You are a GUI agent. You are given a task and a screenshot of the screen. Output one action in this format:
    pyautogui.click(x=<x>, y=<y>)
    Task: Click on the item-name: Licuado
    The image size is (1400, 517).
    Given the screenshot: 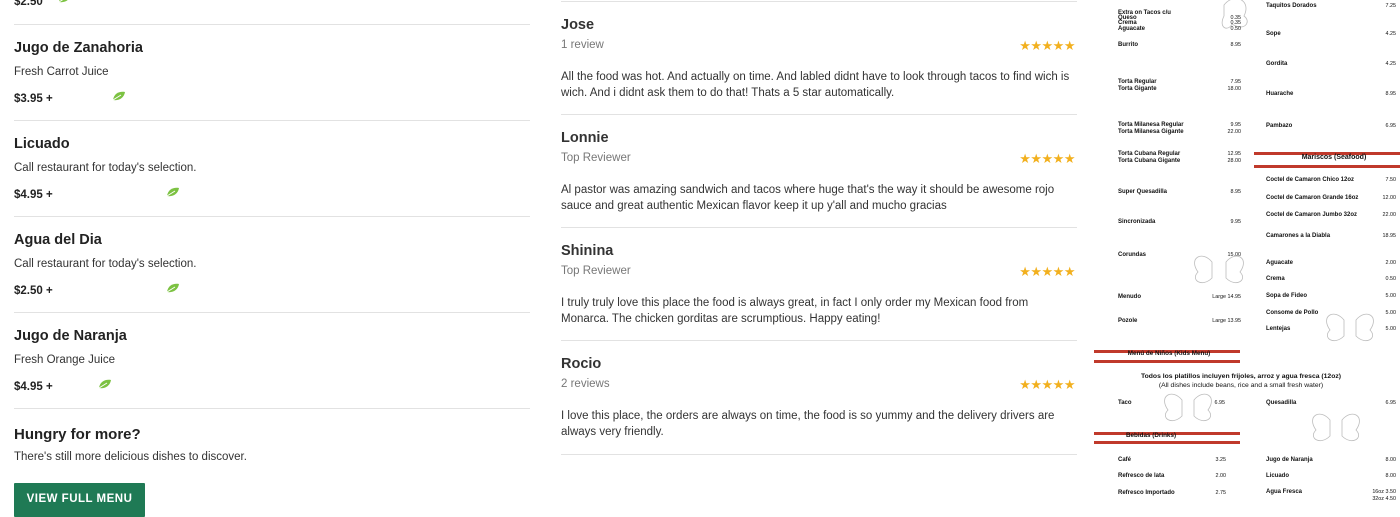 What is the action you would take?
    pyautogui.click(x=42, y=144)
    